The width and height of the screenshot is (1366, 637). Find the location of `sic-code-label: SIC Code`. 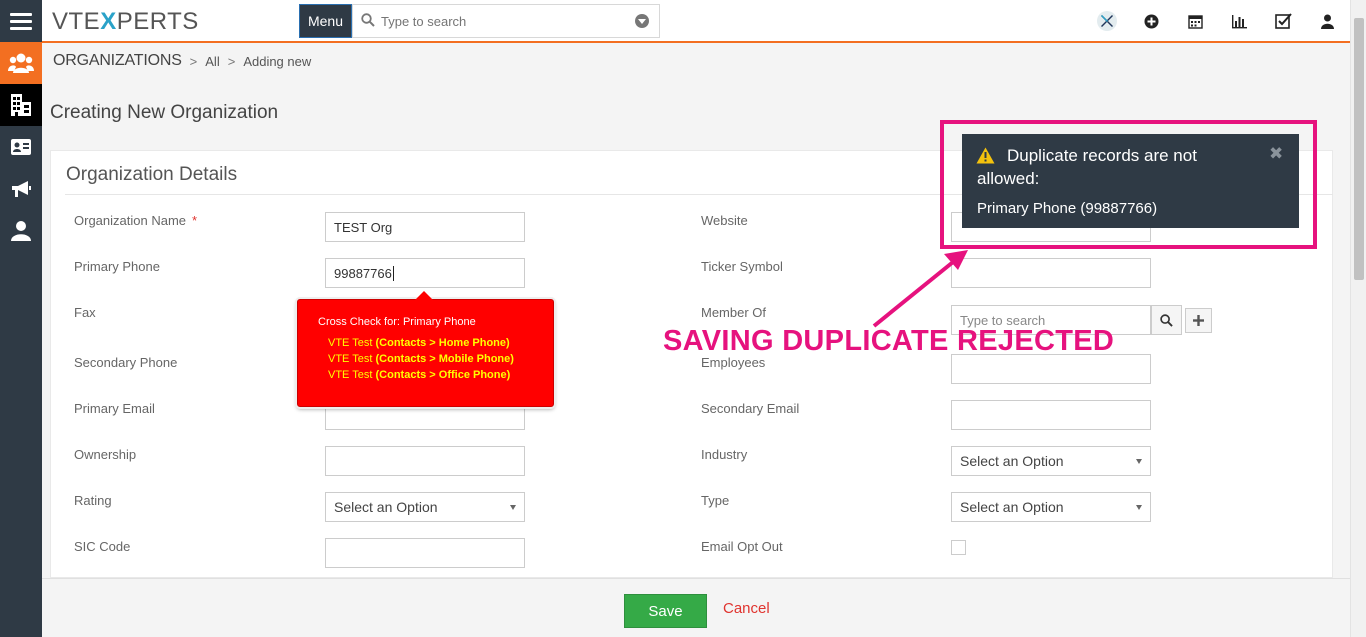

sic-code-label: SIC Code is located at coordinates (102, 546).